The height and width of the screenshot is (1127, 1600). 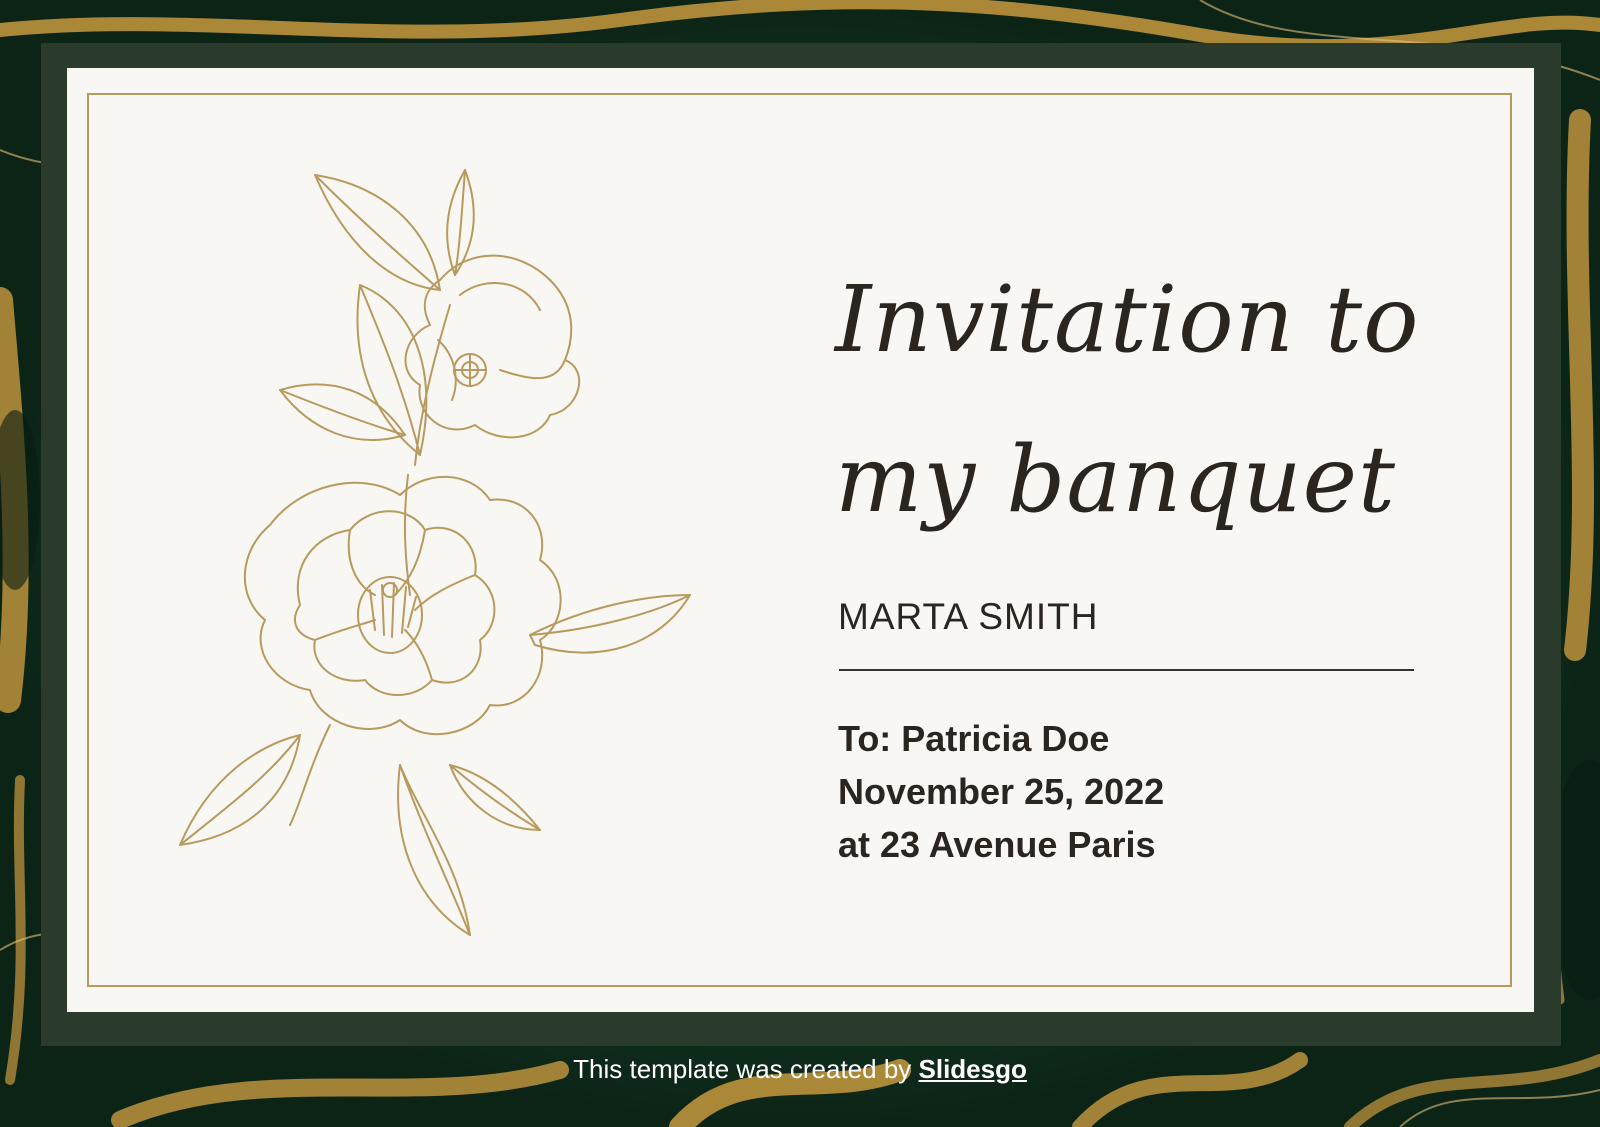 What do you see at coordinates (1116, 479) in the screenshot?
I see `title-line-2: my banquet` at bounding box center [1116, 479].